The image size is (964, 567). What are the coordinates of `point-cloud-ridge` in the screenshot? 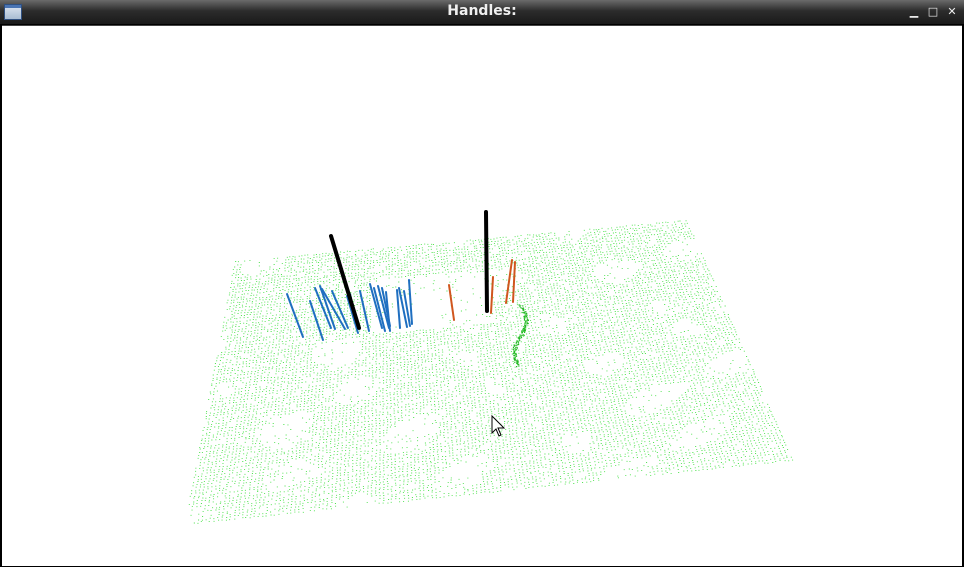 It's located at (520, 336).